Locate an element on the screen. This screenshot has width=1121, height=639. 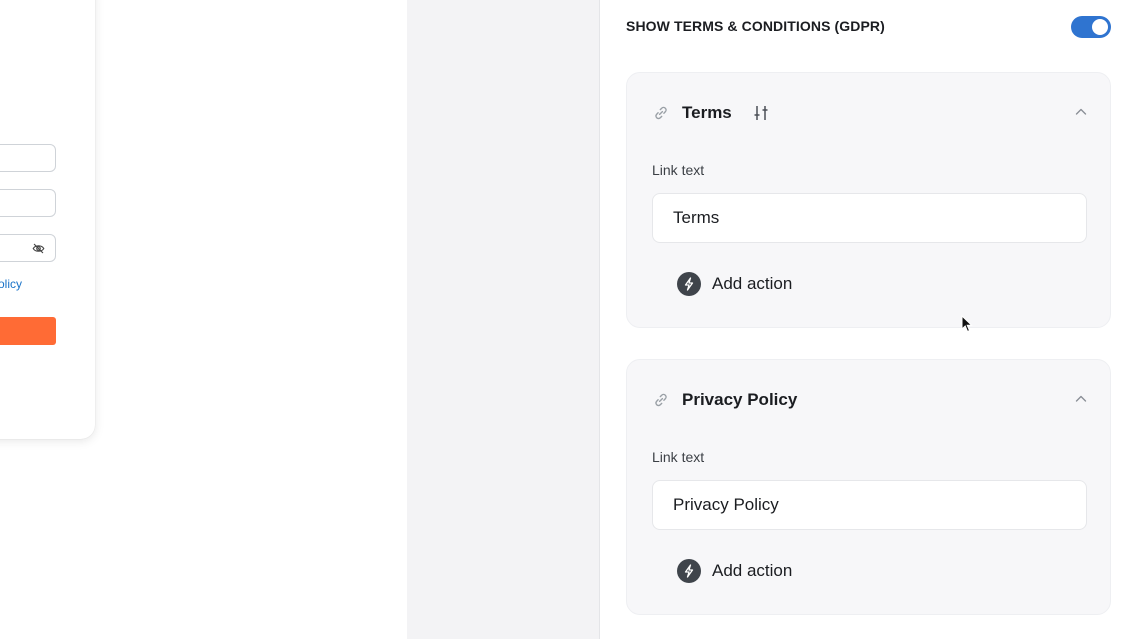
gdpr-toggle is located at coordinates (1091, 27).